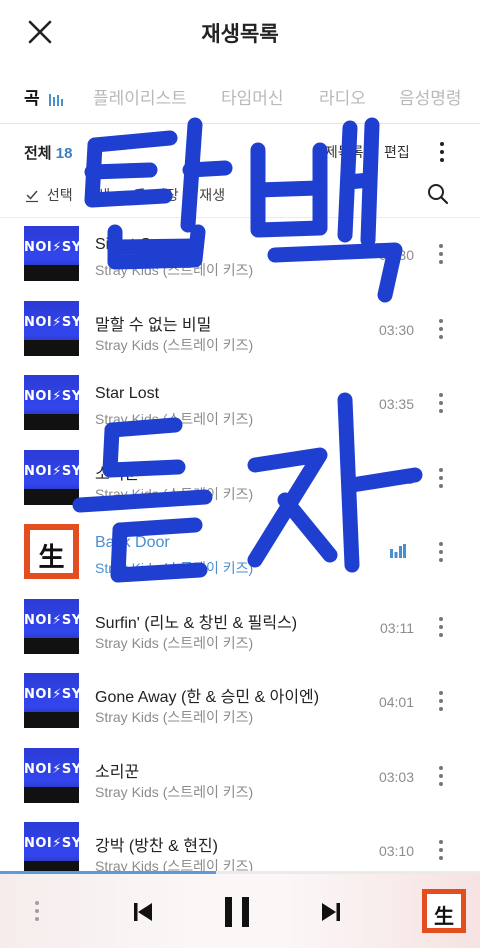 The width and height of the screenshot is (480, 948). I want to click on now-playing-album-art: 生, so click(444, 911).